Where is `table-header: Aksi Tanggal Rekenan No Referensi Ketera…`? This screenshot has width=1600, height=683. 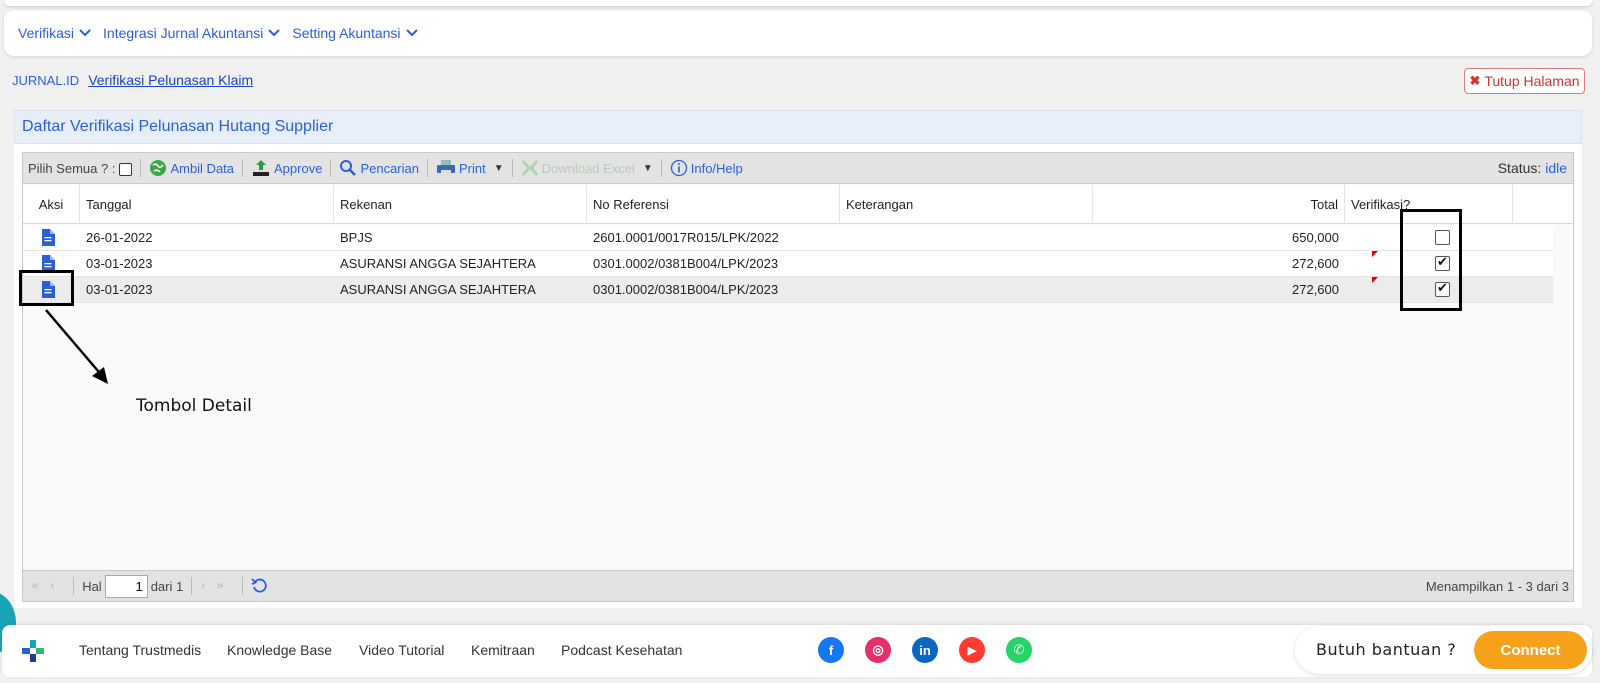
table-header: Aksi Tanggal Rekenan No Referensi Ketera… is located at coordinates (798, 204).